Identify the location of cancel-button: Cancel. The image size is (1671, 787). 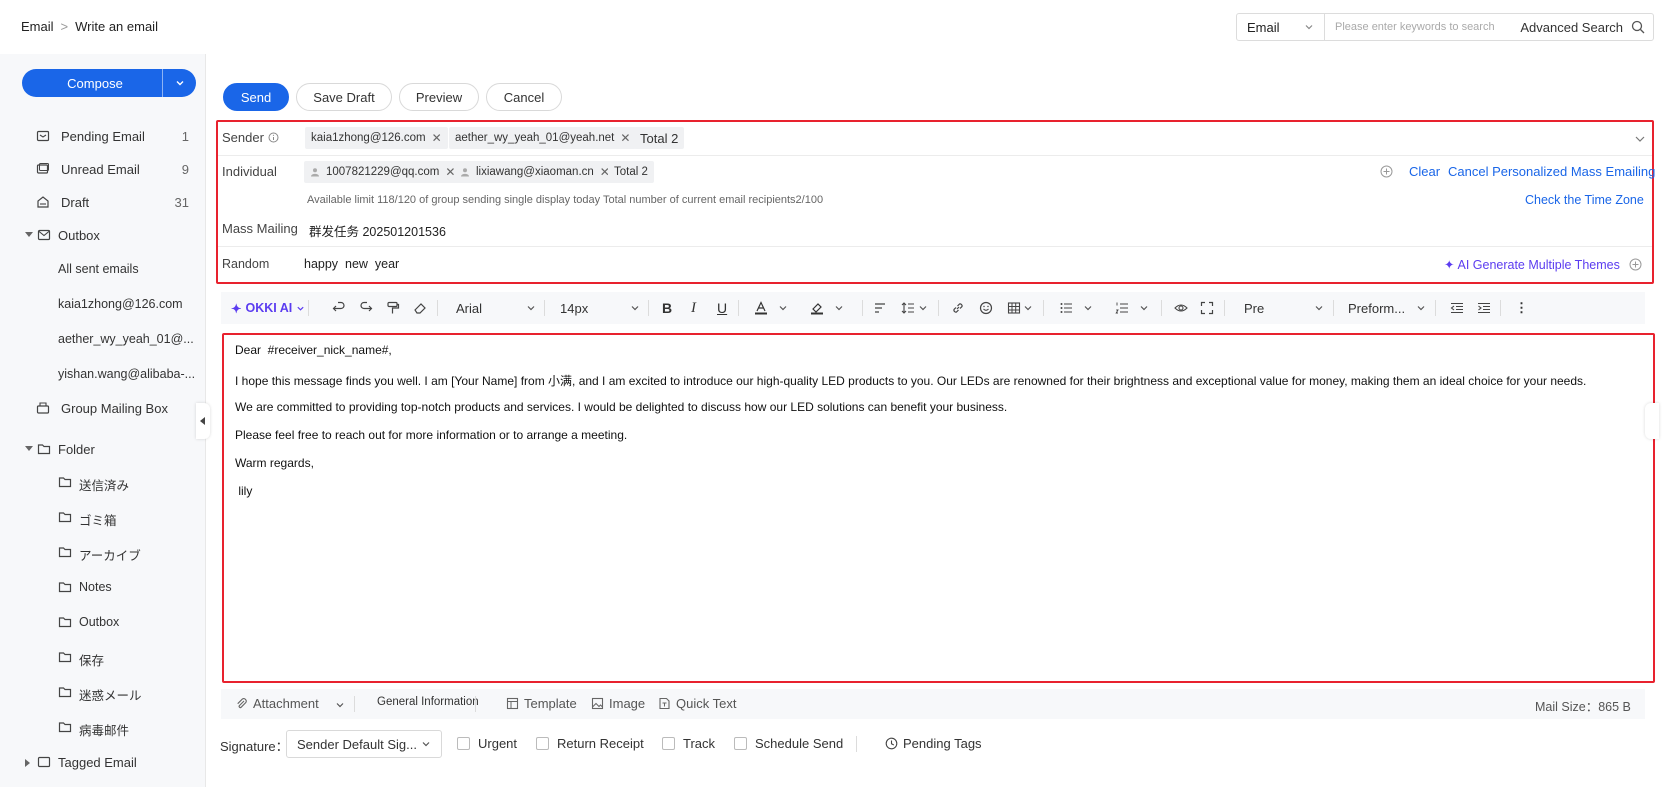
(524, 97).